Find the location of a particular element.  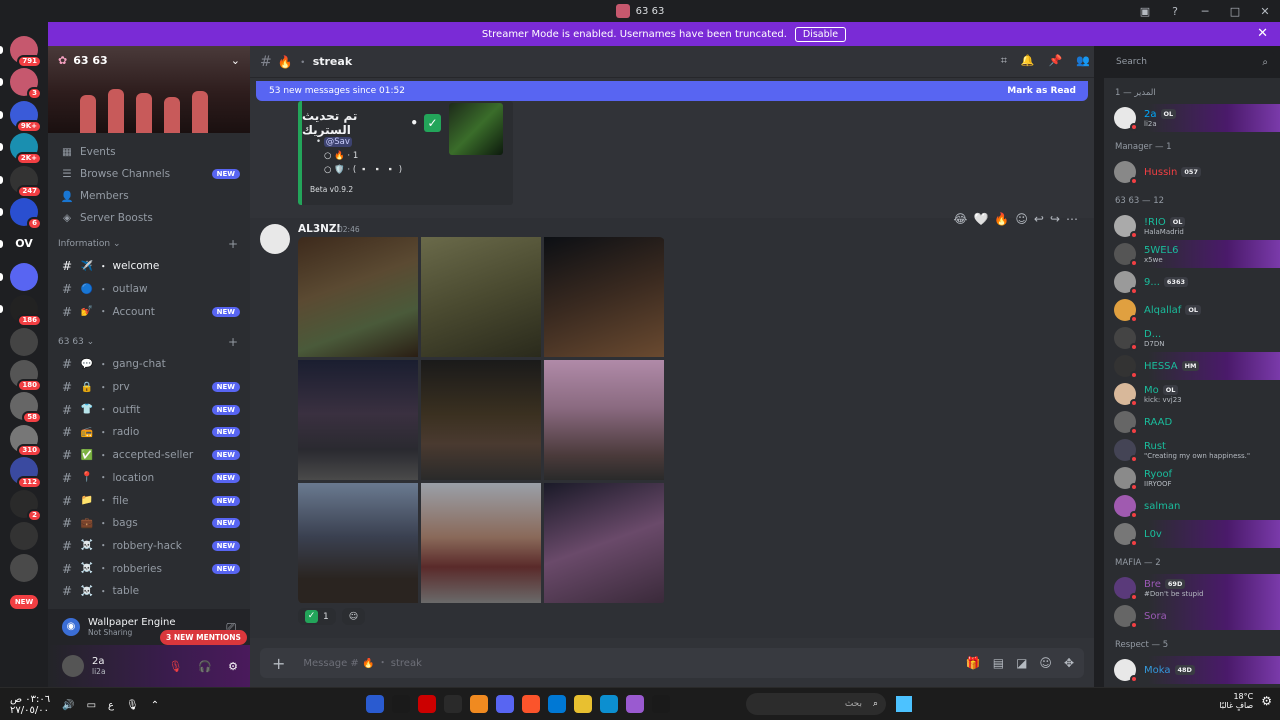

member-item: salman is located at coordinates (1192, 506).